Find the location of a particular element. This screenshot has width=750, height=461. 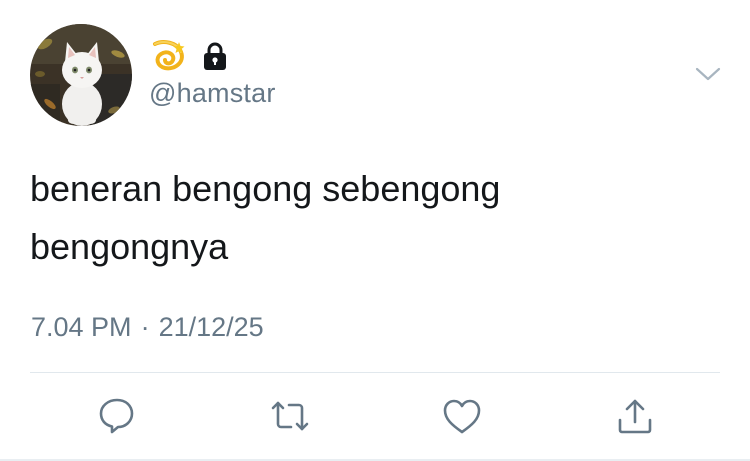

share-icon is located at coordinates (635, 416).